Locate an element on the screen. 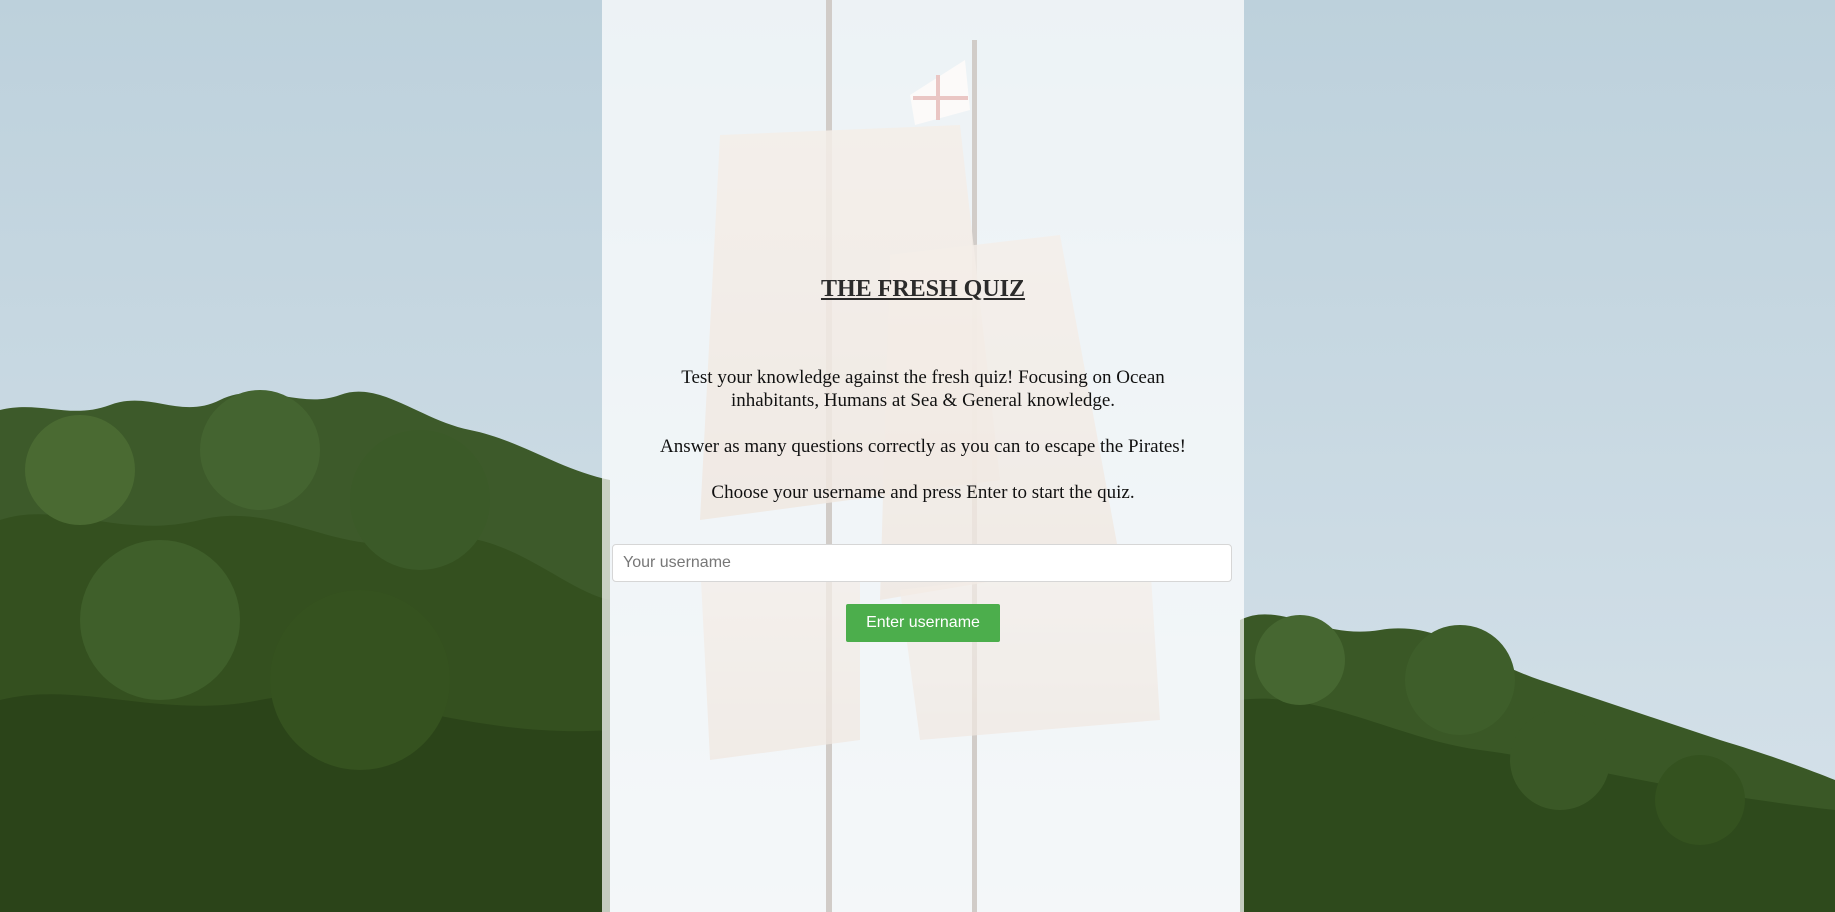 The image size is (1835, 912). page-title: THE FRESH QUIZ is located at coordinates (923, 289).